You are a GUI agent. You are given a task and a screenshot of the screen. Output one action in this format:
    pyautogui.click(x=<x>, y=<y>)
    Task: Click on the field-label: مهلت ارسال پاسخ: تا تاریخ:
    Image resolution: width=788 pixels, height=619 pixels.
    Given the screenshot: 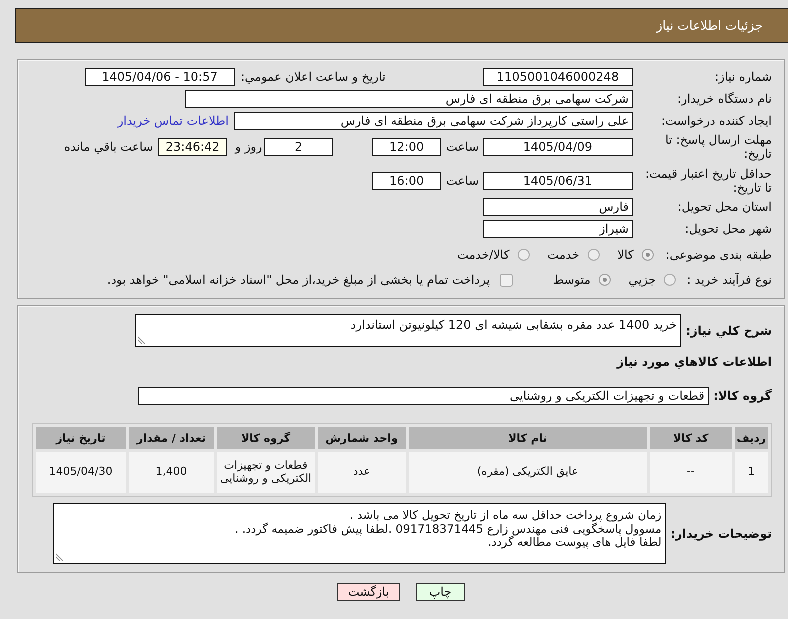 What is the action you would take?
    pyautogui.click(x=718, y=147)
    